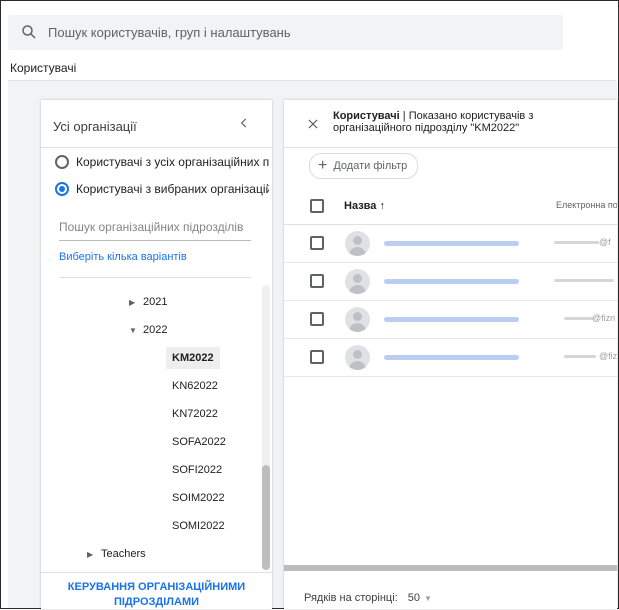  Describe the element at coordinates (123, 554) in the screenshot. I see `tree-item-label: Teachers` at that location.